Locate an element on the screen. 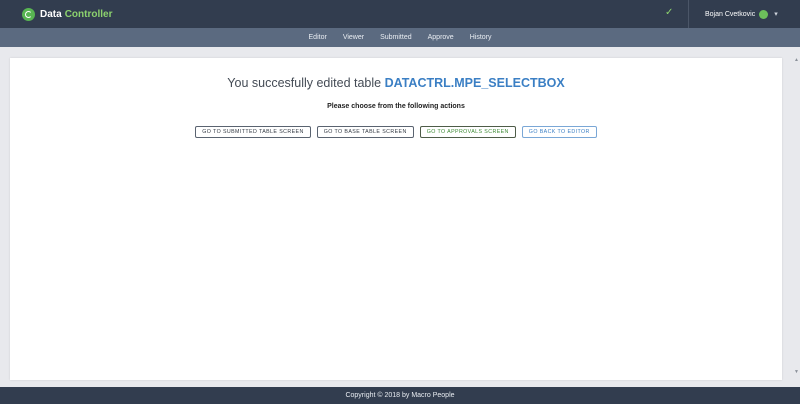 This screenshot has height=404, width=800. go-back-to-editor-button: GO BACK TO EDITOR is located at coordinates (559, 132).